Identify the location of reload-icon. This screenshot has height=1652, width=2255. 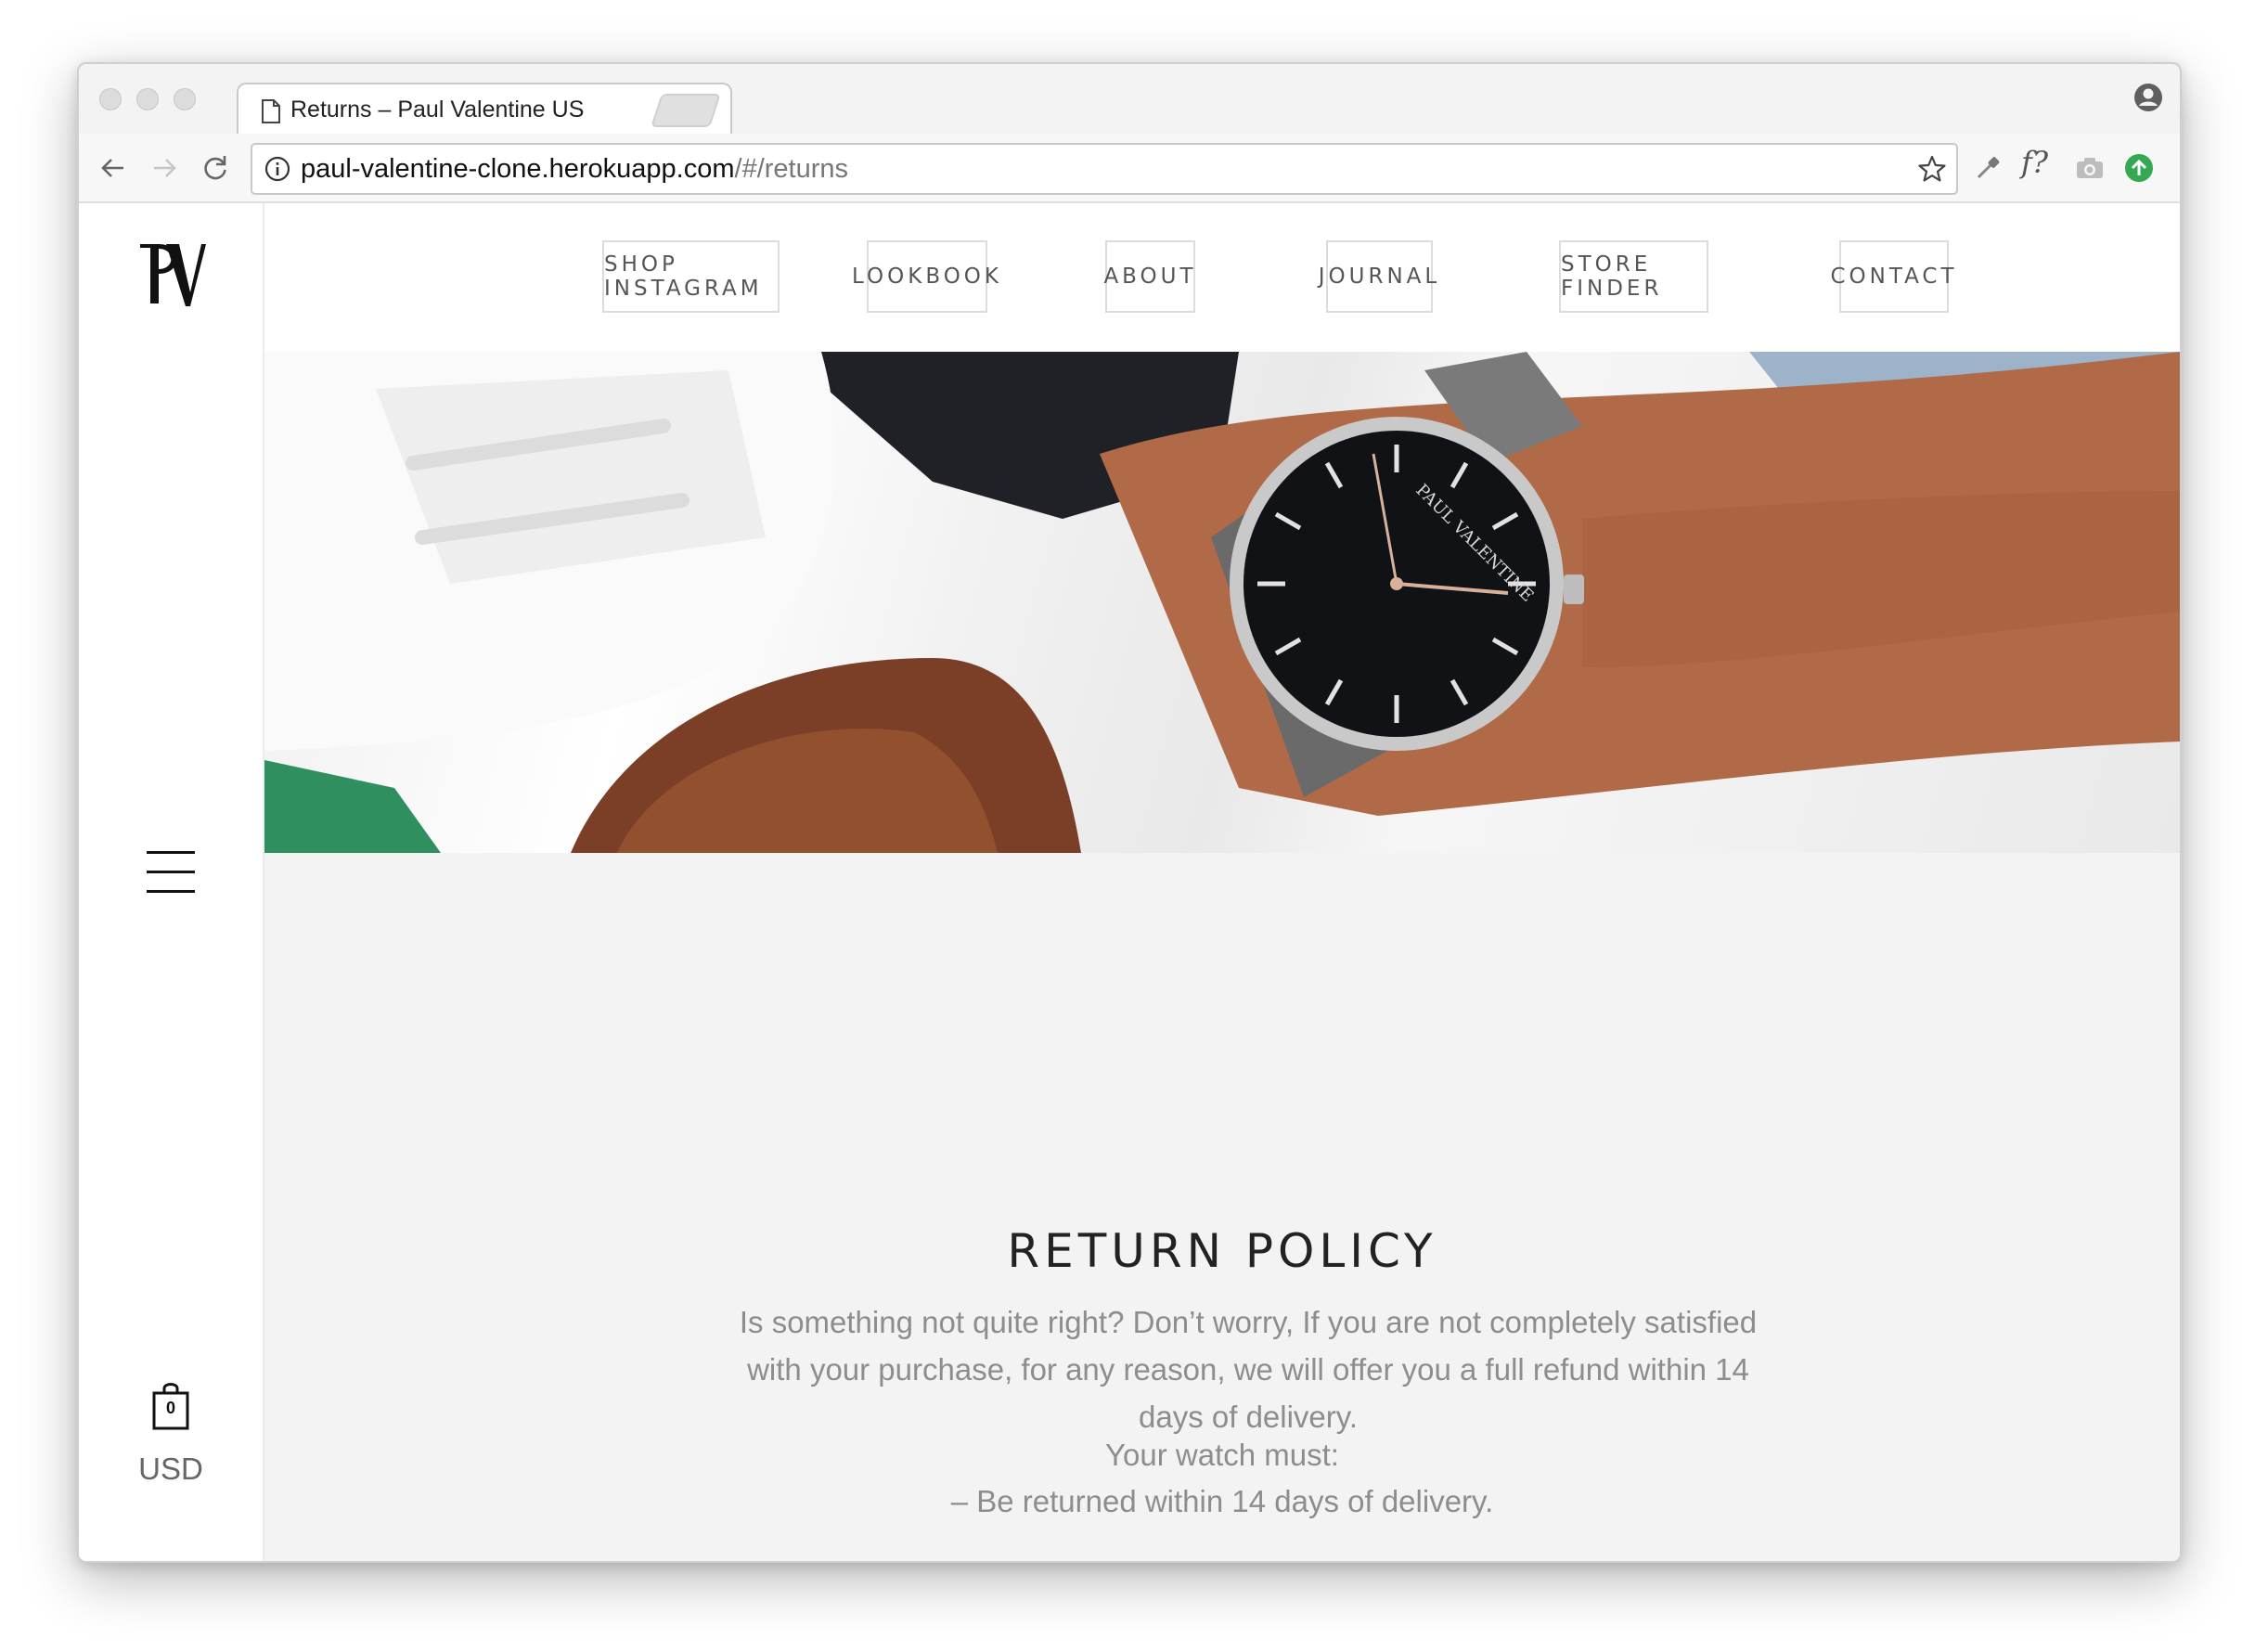
(215, 168).